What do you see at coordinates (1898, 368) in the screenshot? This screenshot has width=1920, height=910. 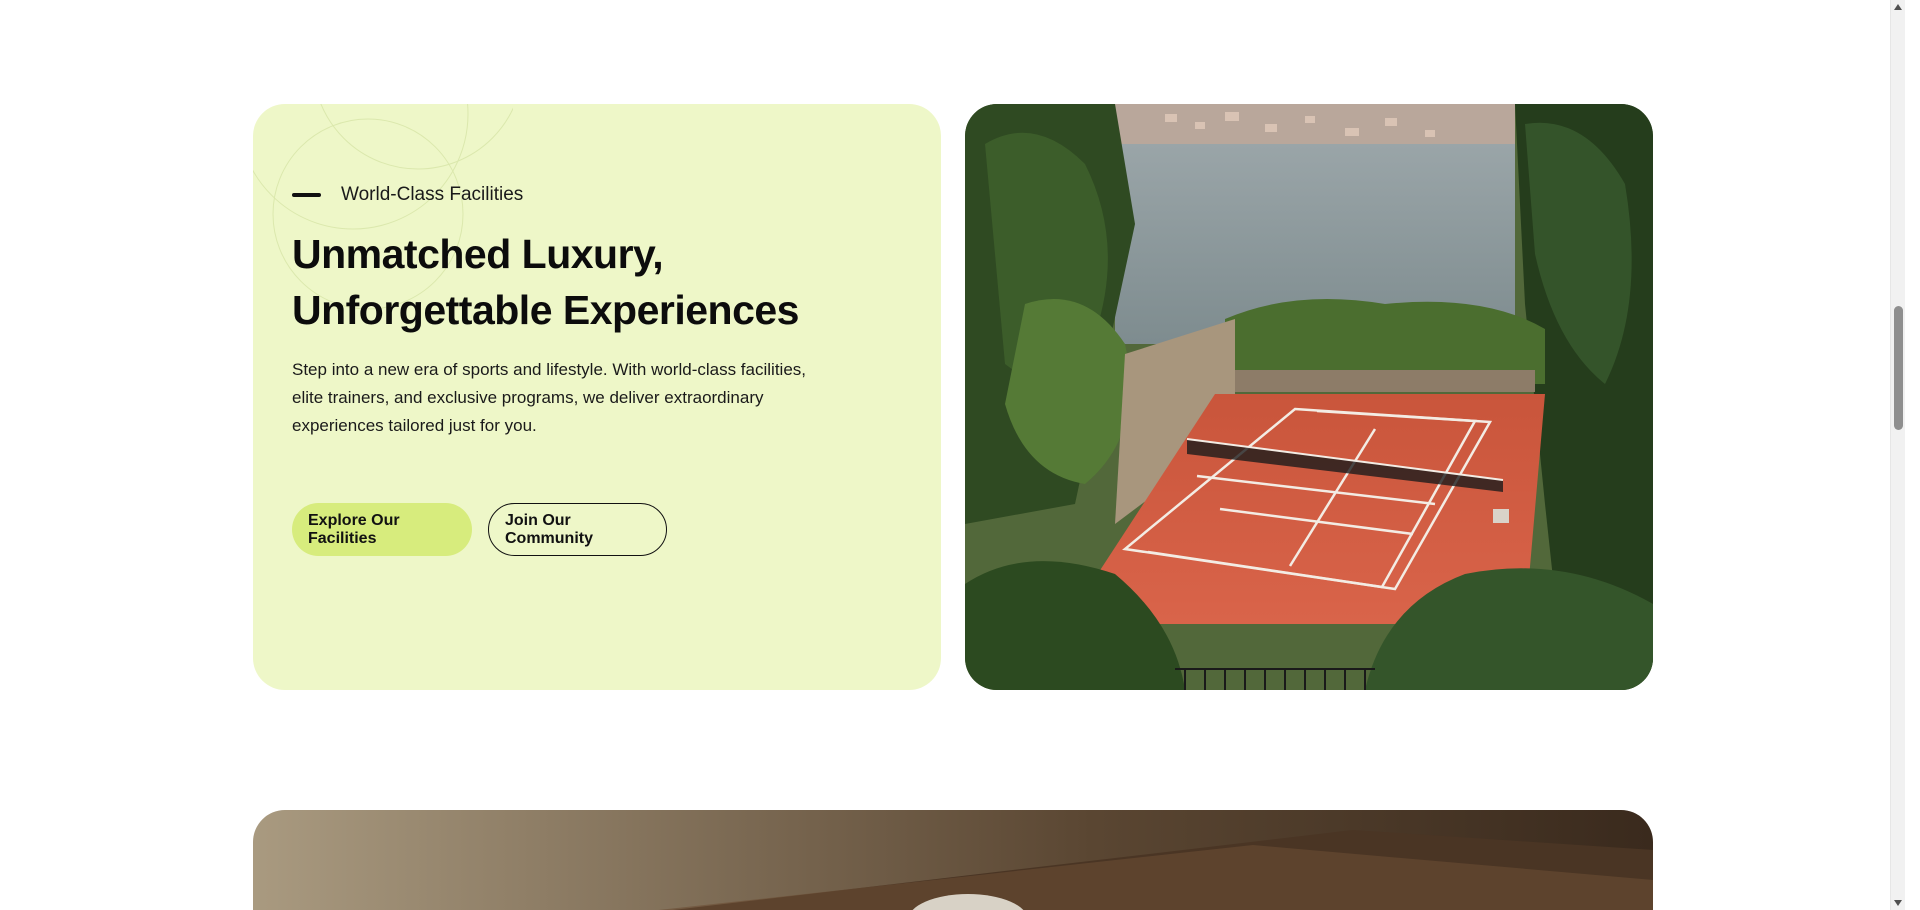 I see `scrollbar-thumb` at bounding box center [1898, 368].